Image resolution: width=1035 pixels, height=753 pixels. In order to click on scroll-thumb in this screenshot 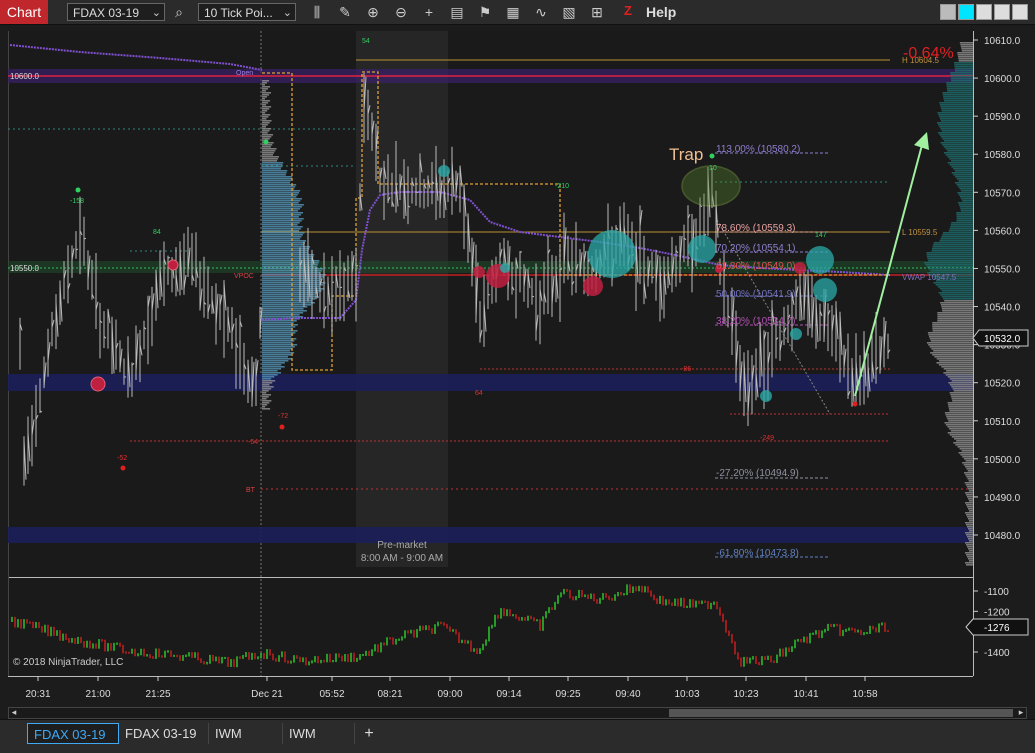, I will do `click(841, 713)`.